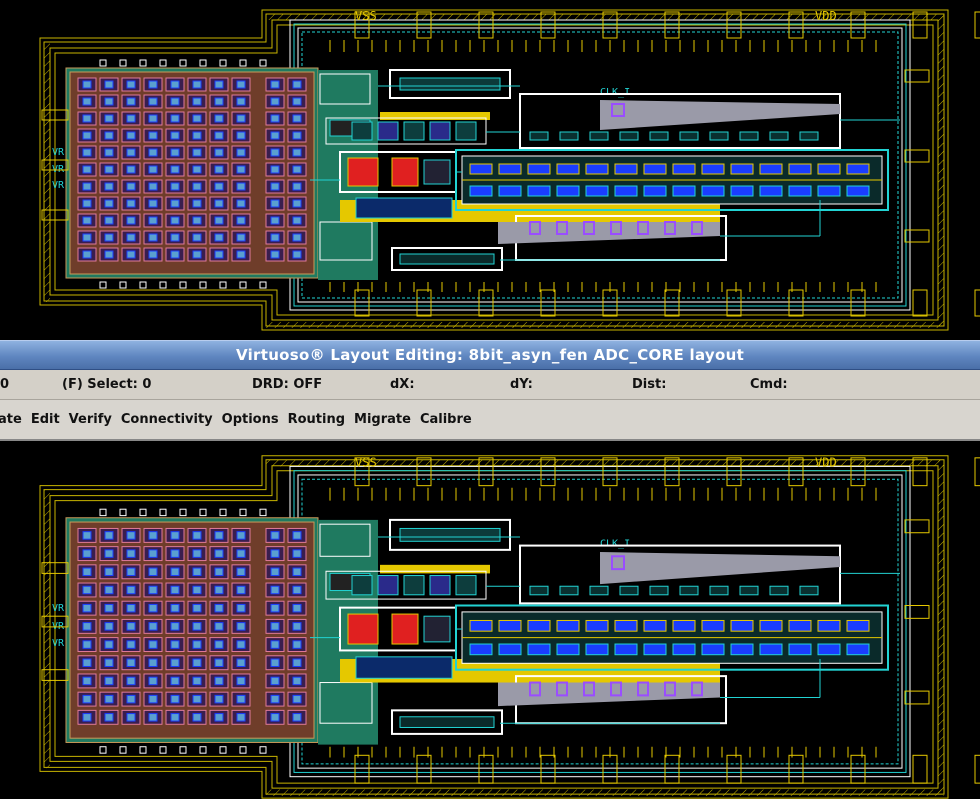 The width and height of the screenshot is (980, 799). I want to click on menu-calibre: Calibre, so click(446, 419).